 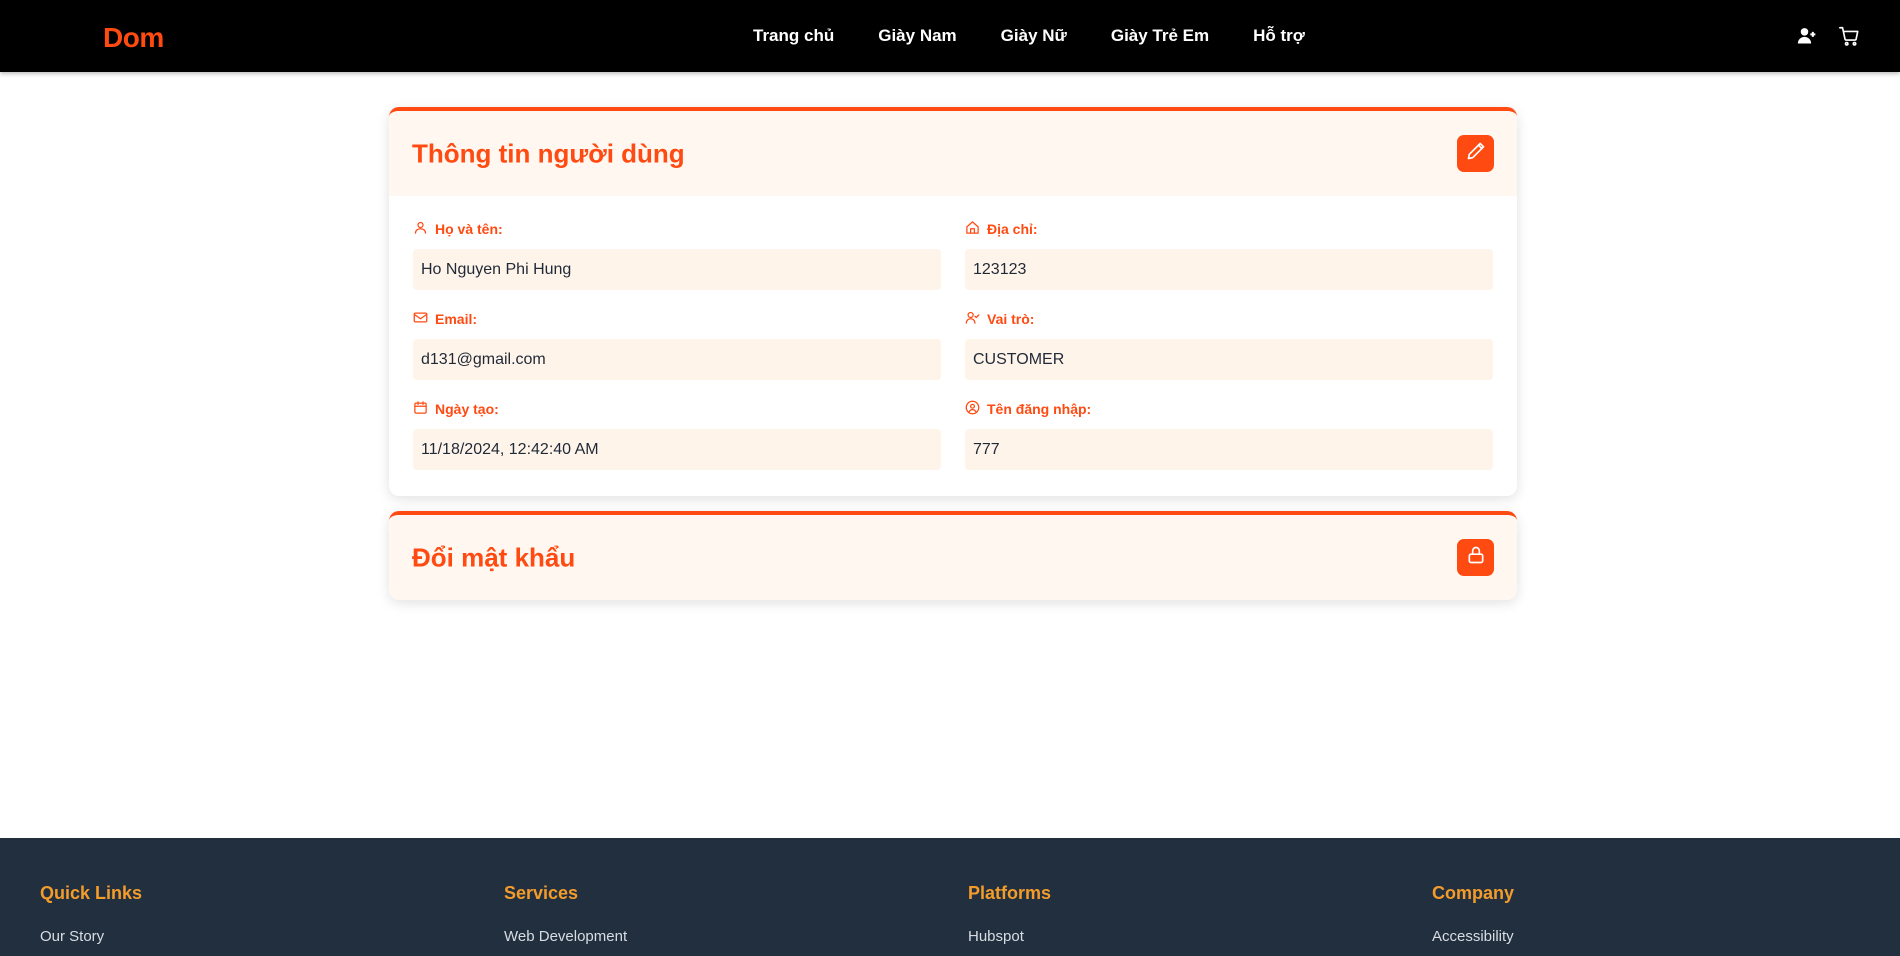 I want to click on field-role: Vai trò: CUSTOMER, so click(x=1229, y=345).